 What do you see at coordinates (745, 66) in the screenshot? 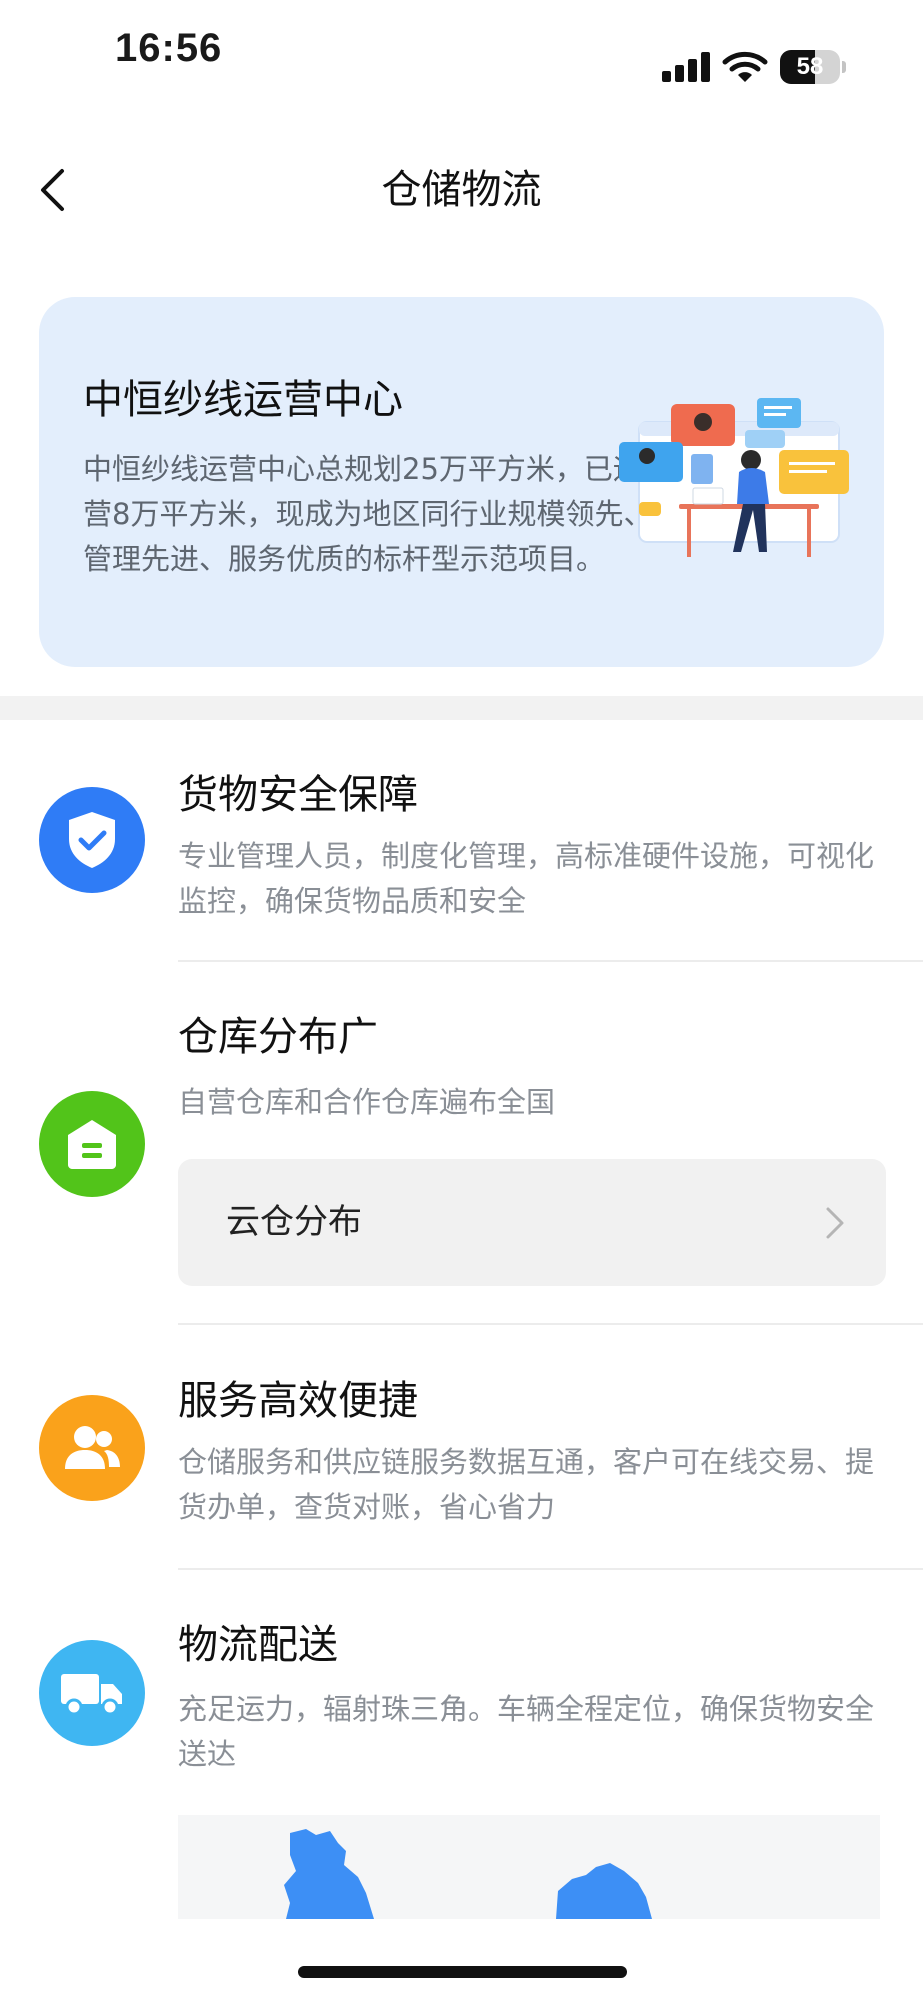
I see `wifi-icon` at bounding box center [745, 66].